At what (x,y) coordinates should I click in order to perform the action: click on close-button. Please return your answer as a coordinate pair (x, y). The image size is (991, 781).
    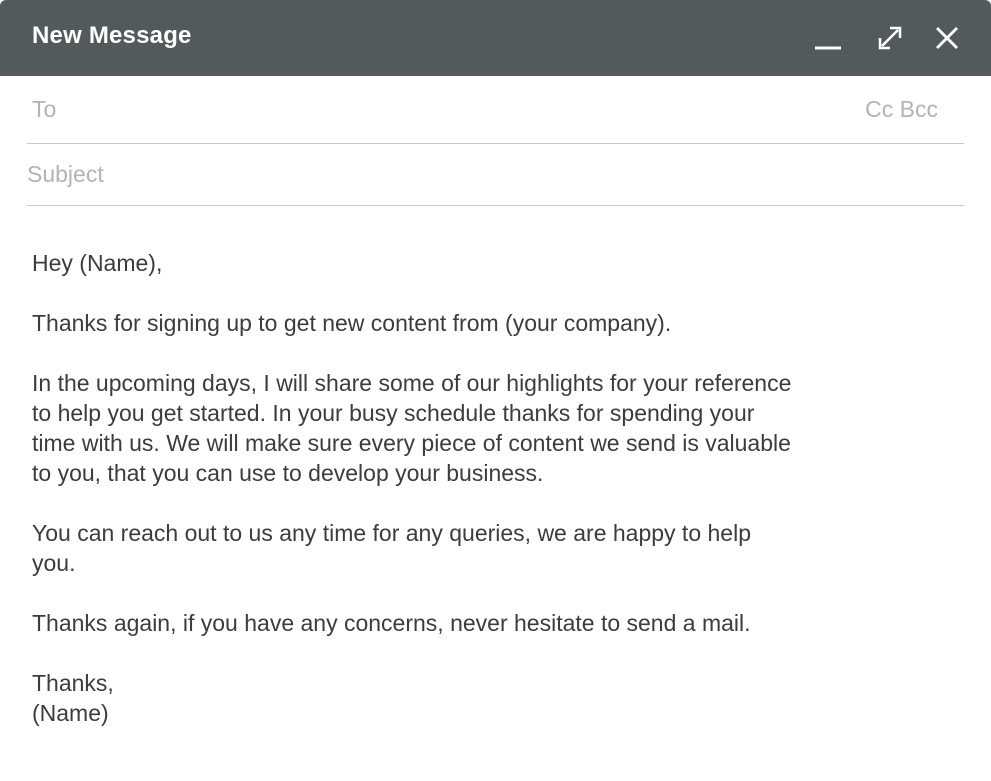
    Looking at the image, I should click on (947, 38).